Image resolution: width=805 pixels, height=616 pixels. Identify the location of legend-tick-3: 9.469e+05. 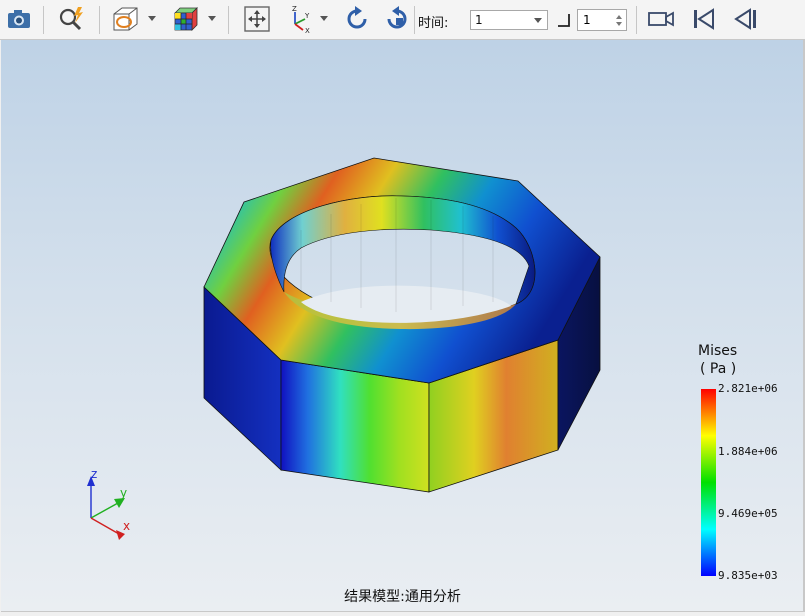
(748, 513).